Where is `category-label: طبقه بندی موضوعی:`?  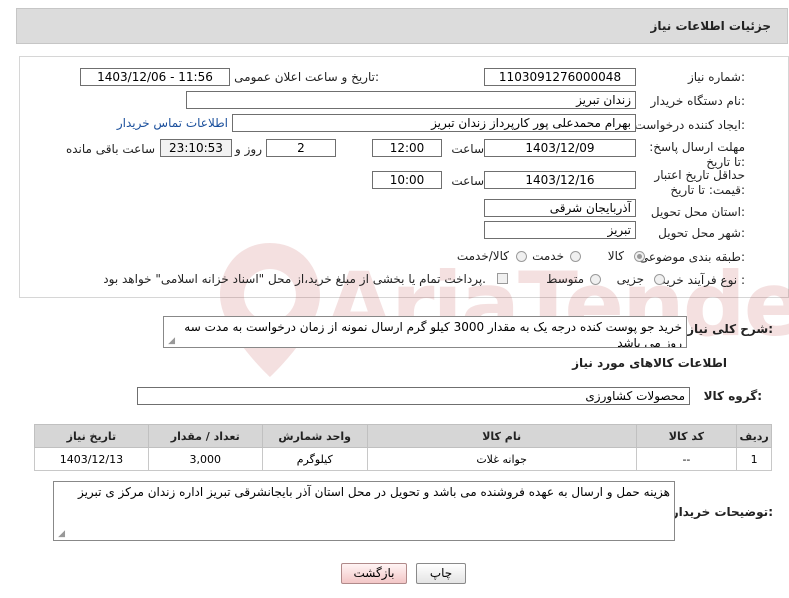 category-label: طبقه بندی موضوعی: is located at coordinates (691, 257).